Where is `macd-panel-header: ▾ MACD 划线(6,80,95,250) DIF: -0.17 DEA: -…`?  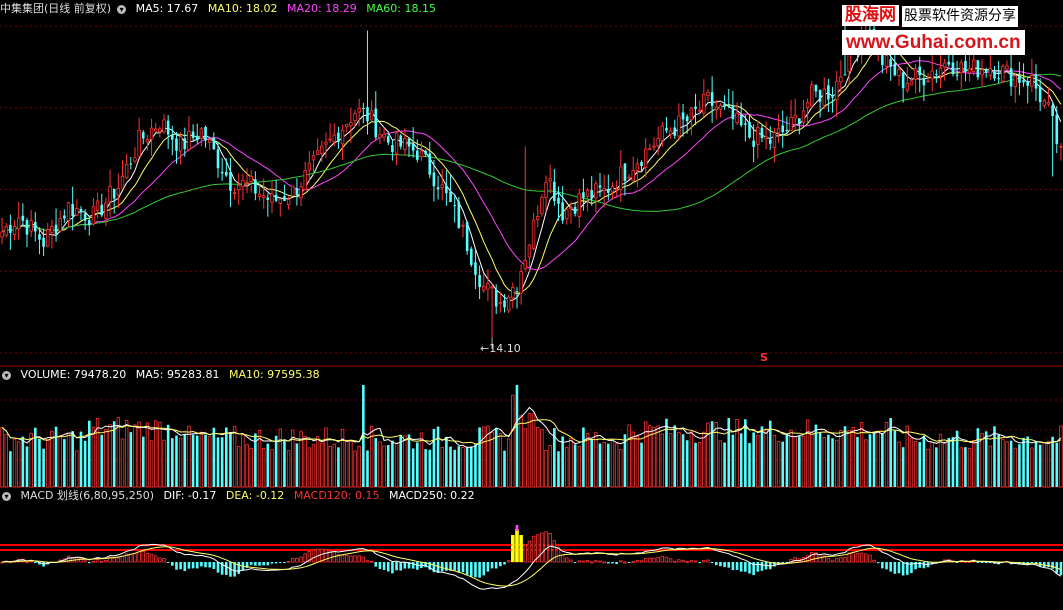
macd-panel-header: ▾ MACD 划线(6,80,95,250) DIF: -0.17 DEA: -… is located at coordinates (240, 496).